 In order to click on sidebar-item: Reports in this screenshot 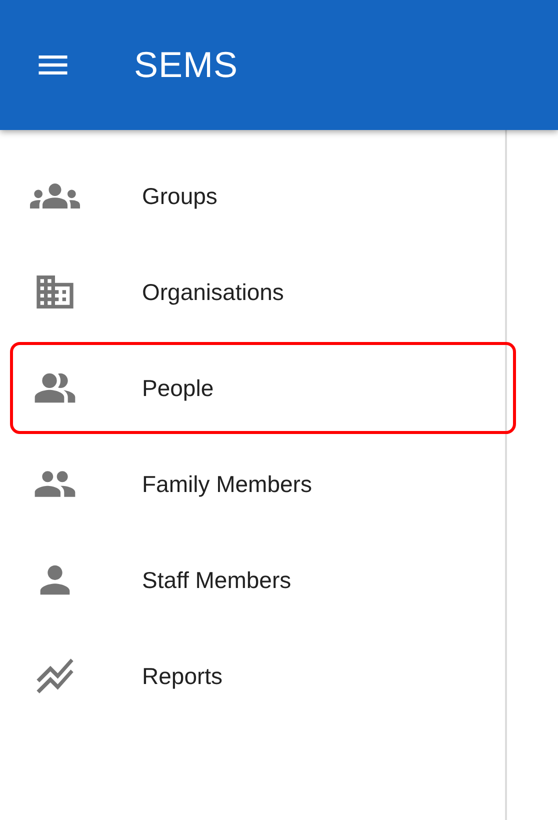, I will do `click(263, 676)`.